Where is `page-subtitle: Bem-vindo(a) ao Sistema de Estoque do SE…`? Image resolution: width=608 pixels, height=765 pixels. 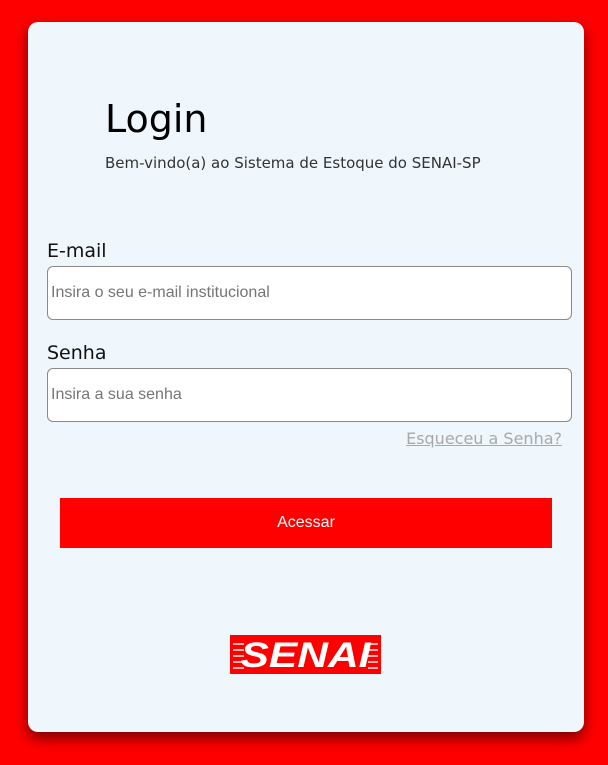
page-subtitle: Bem-vindo(a) ao Sistema de Estoque do SE… is located at coordinates (293, 163).